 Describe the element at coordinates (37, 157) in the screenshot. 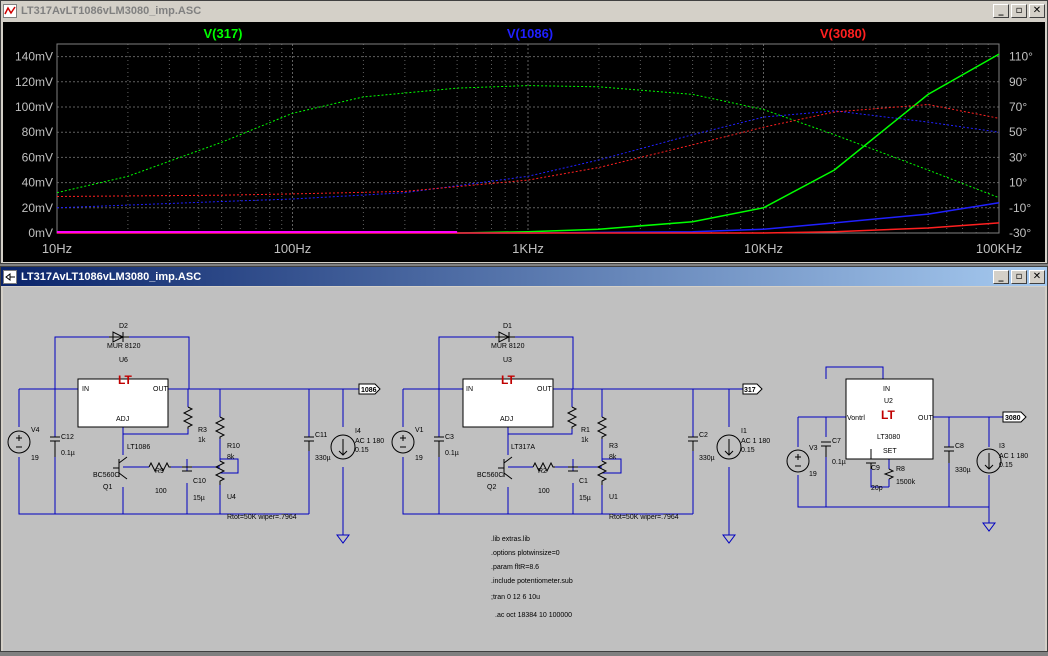

I see `y-tick-label-left: 60mV` at that location.